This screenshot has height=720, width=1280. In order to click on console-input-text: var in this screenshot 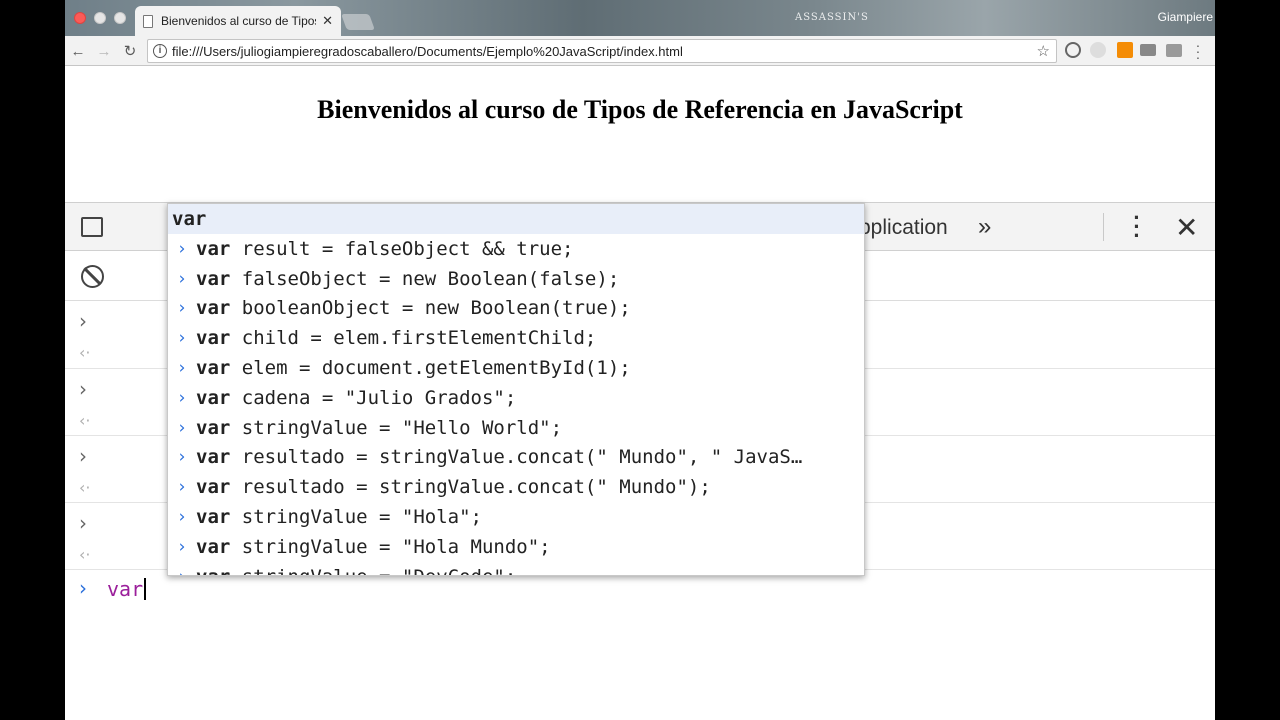, I will do `click(125, 589)`.